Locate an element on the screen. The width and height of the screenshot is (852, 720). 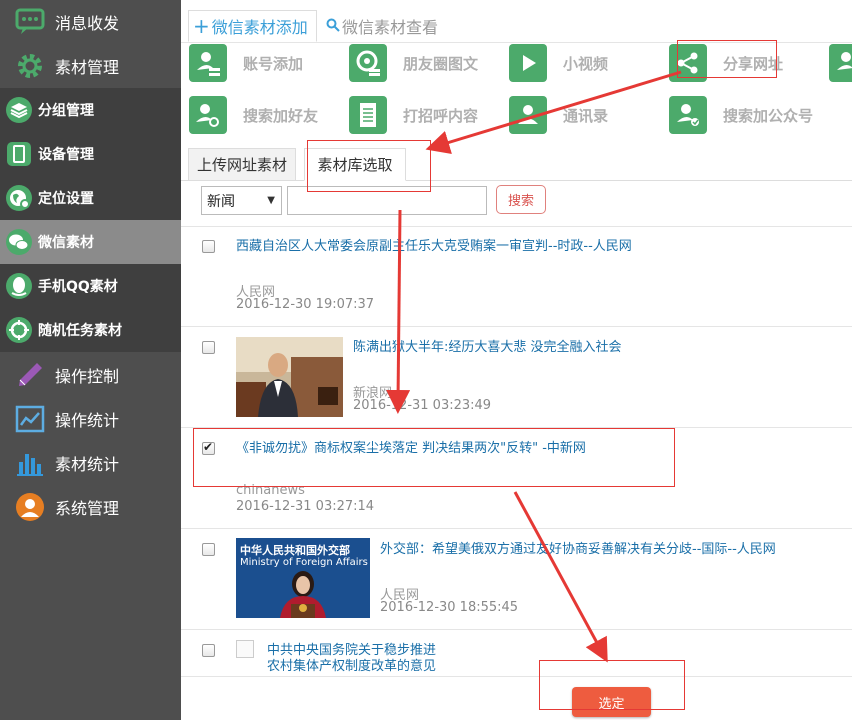
function-label: 通讯录 is located at coordinates (586, 115).